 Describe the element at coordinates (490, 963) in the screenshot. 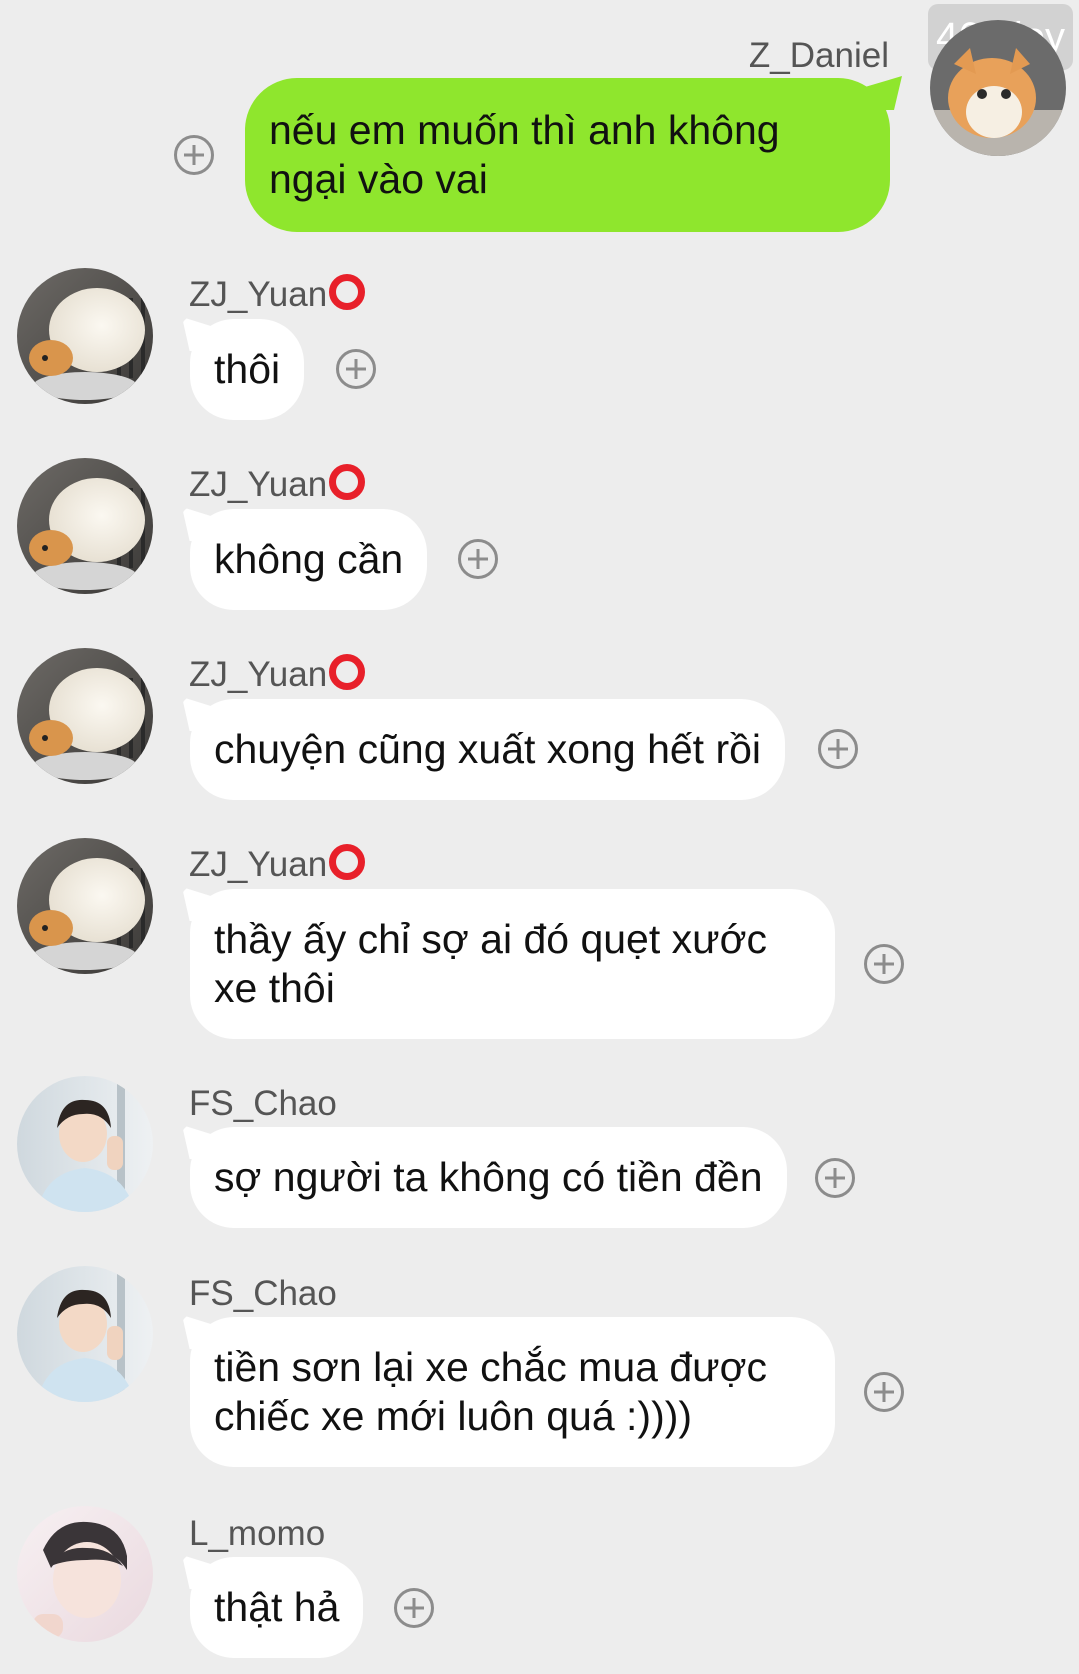

I see `message-text: thầy ấy chỉ sợ ai đó quẹt xước xe thôi` at that location.